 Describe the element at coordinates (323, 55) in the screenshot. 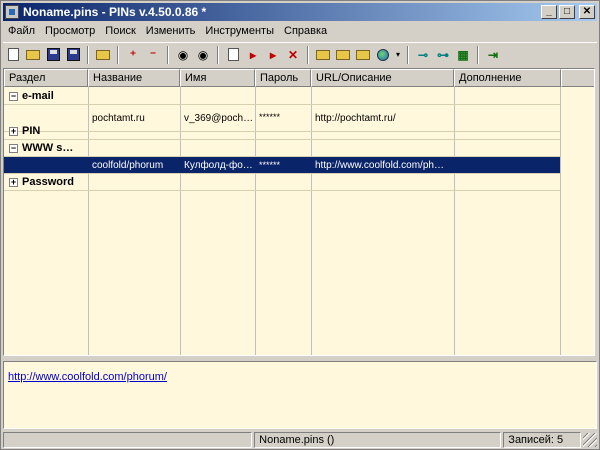

I see `copy-name-icon` at that location.